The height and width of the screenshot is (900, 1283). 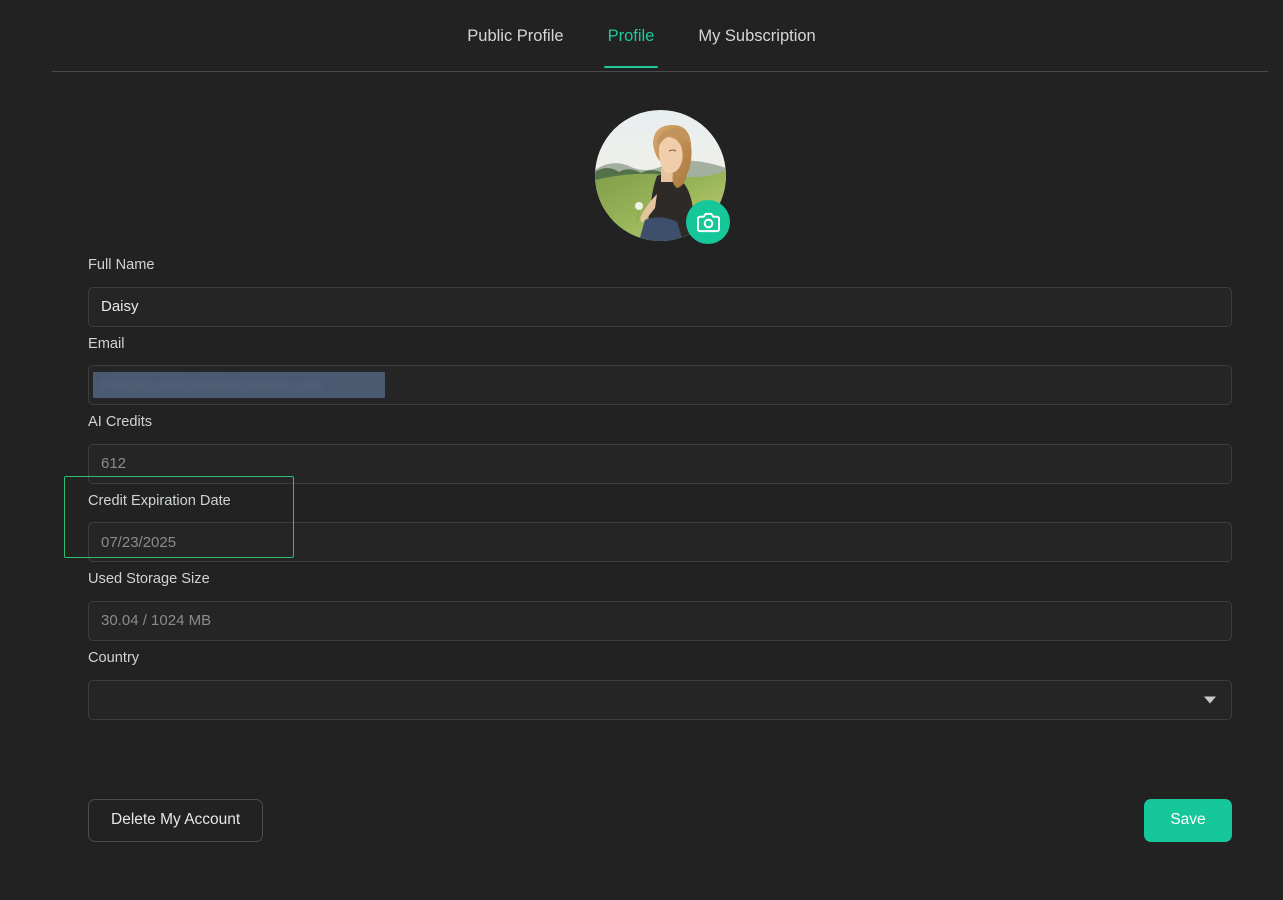 I want to click on credit-expiration-date-input, so click(x=660, y=542).